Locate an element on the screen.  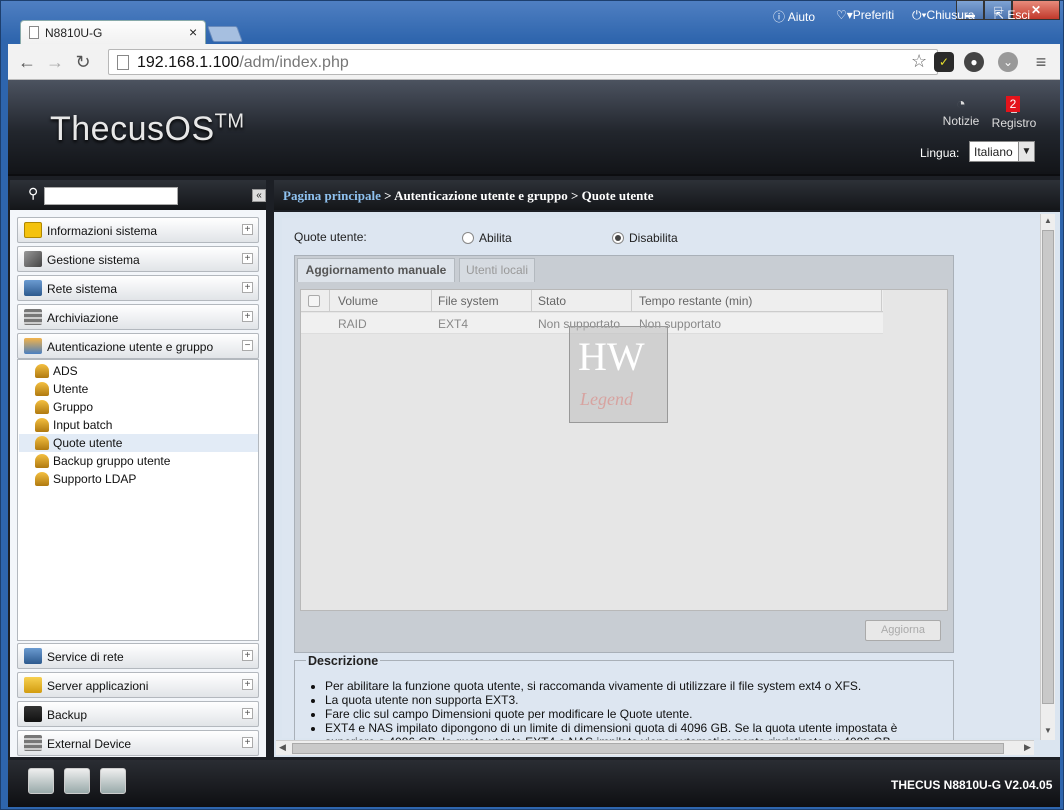
network-map-icon is located at coordinates (113, 781).